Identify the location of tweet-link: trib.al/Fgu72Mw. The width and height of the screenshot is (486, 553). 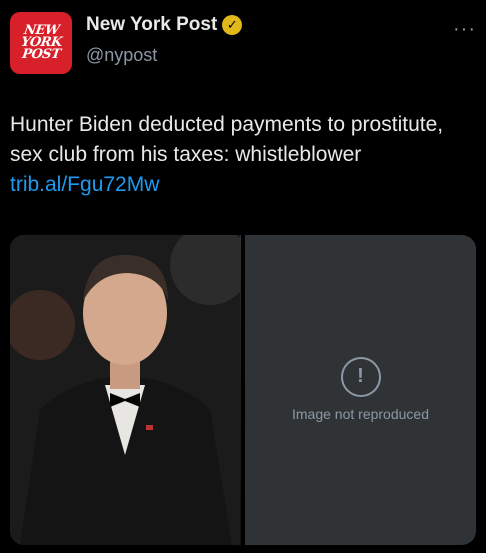
(84, 184).